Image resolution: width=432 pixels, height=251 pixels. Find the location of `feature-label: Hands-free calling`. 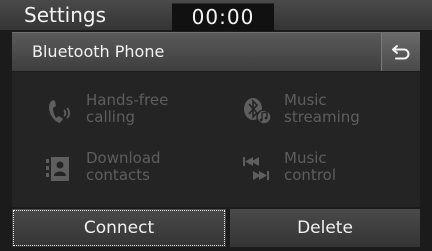

feature-label: Hands-free calling is located at coordinates (127, 108).